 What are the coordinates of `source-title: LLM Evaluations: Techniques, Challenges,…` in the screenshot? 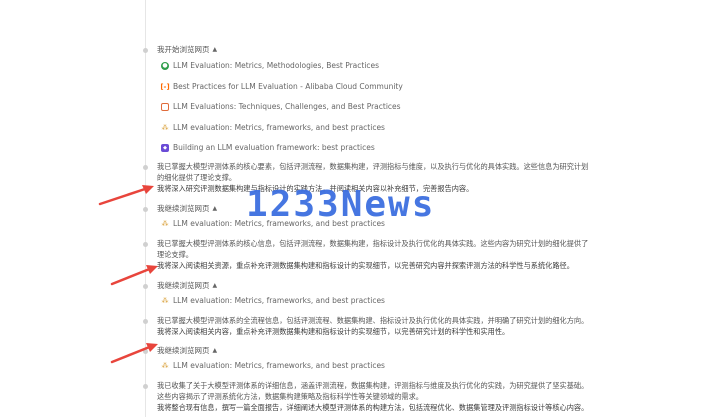 It's located at (287, 106).